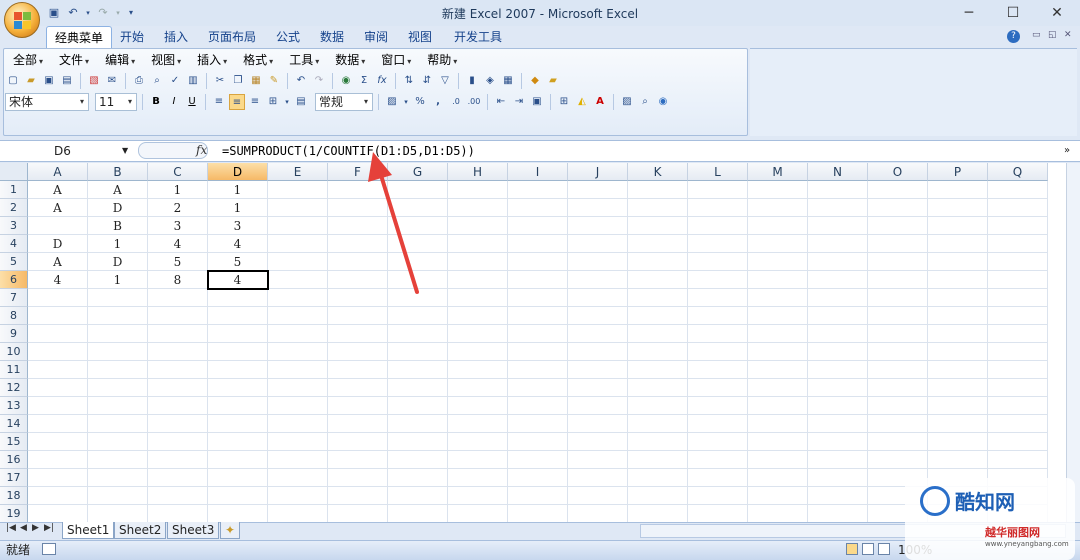 The image size is (1080, 560). Describe the element at coordinates (778, 388) in the screenshot. I see `cell-m12` at that location.